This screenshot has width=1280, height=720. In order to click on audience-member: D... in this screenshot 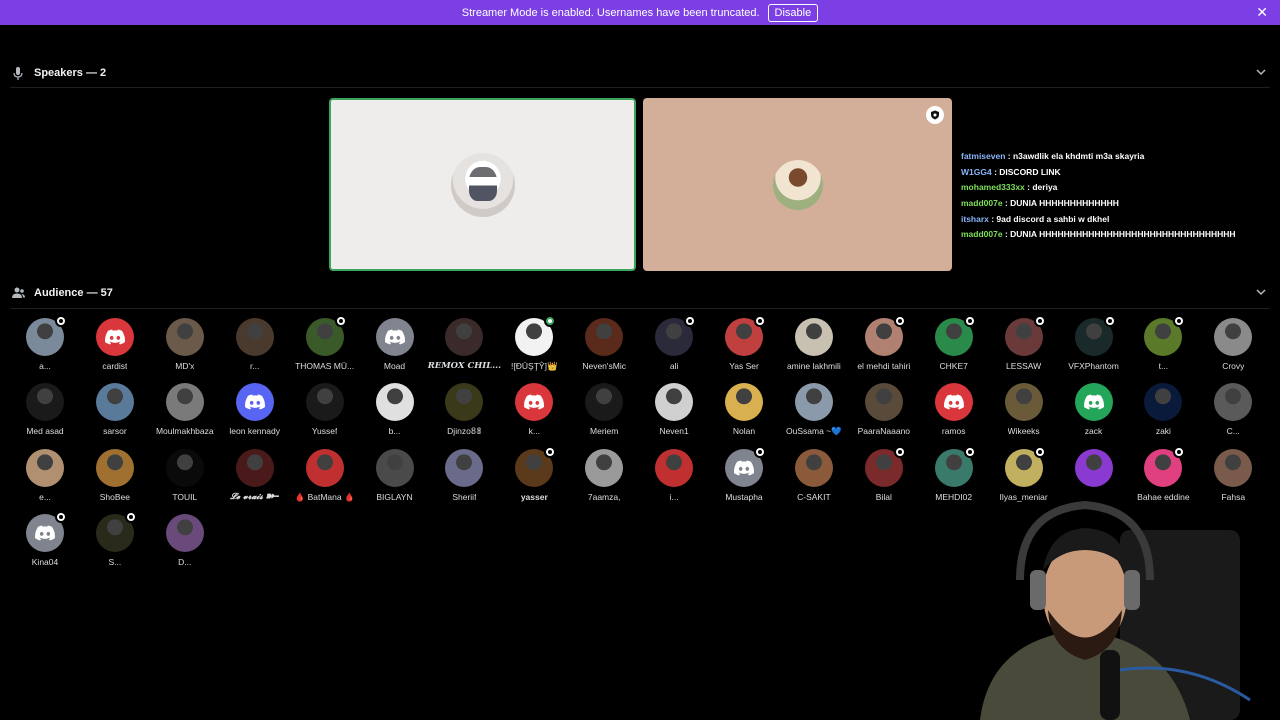, I will do `click(185, 544)`.